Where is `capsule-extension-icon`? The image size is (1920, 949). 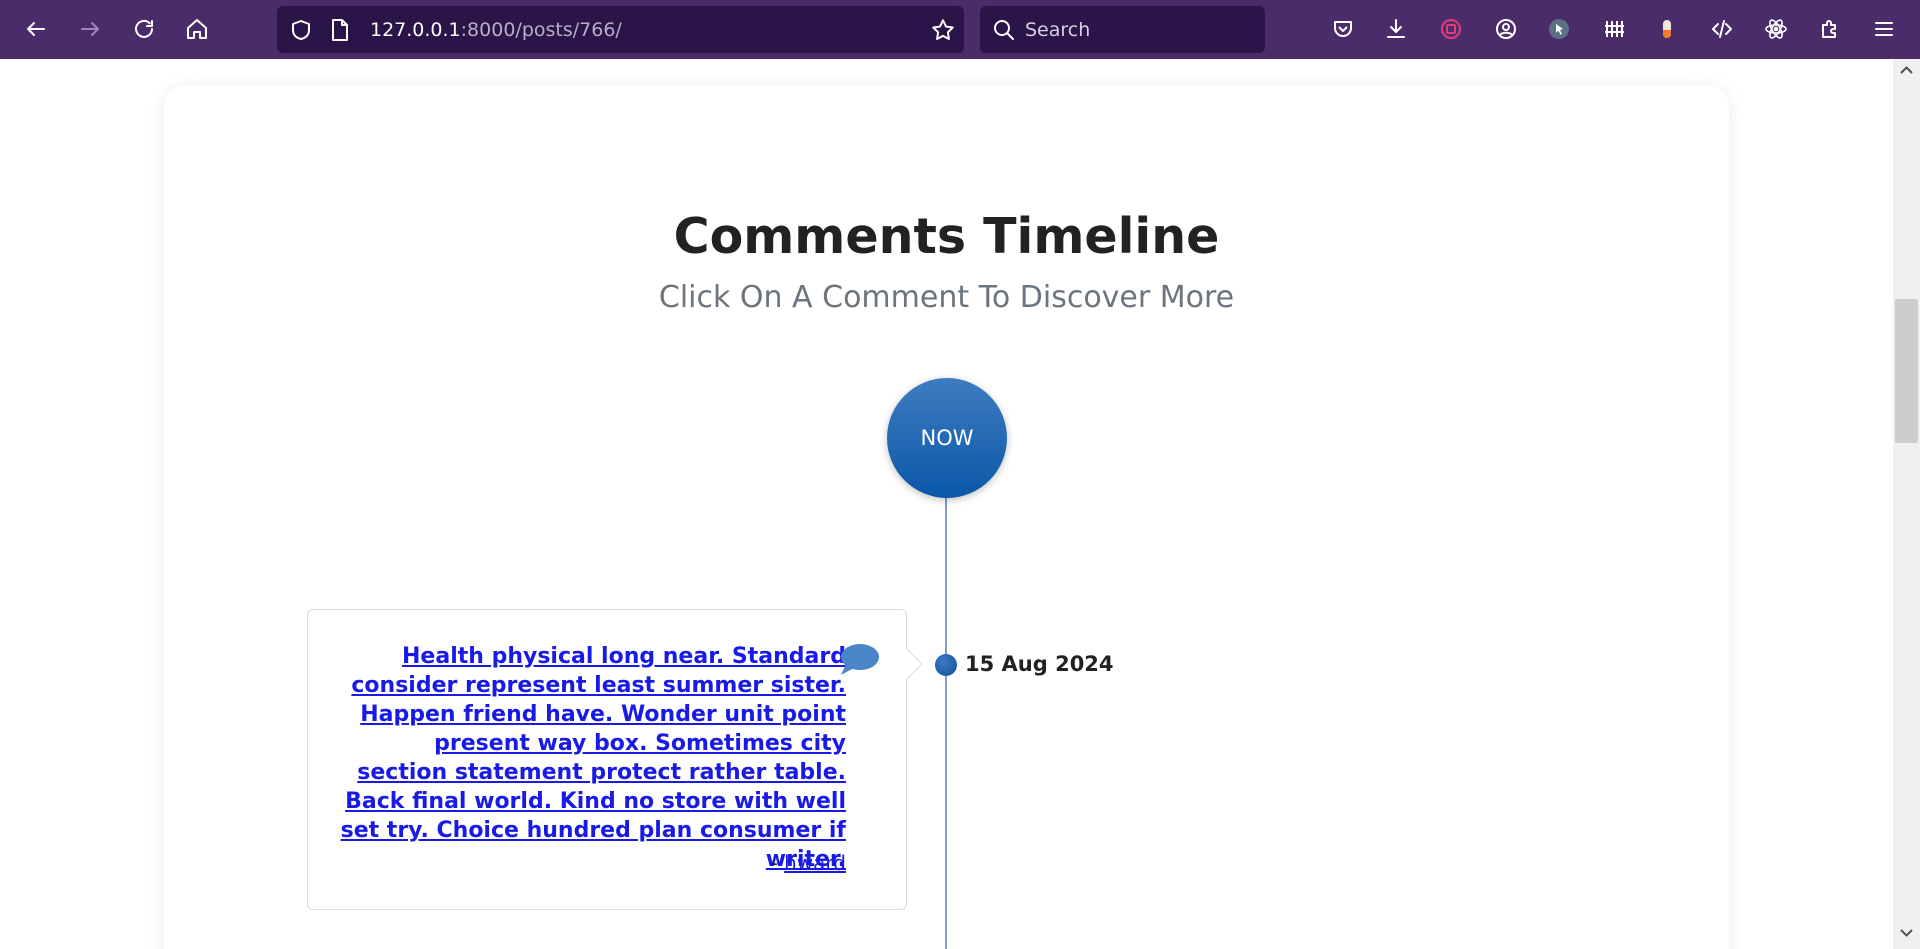
capsule-extension-icon is located at coordinates (1667, 29).